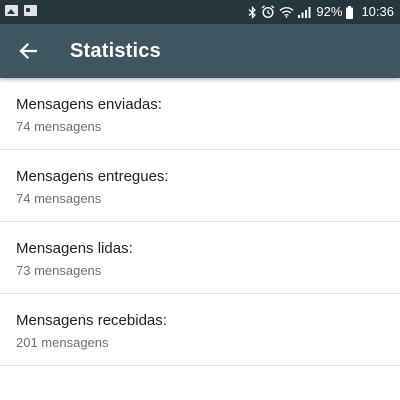 The height and width of the screenshot is (400, 400). I want to click on status-bar-system-icons: 92% 10:36, so click(321, 12).